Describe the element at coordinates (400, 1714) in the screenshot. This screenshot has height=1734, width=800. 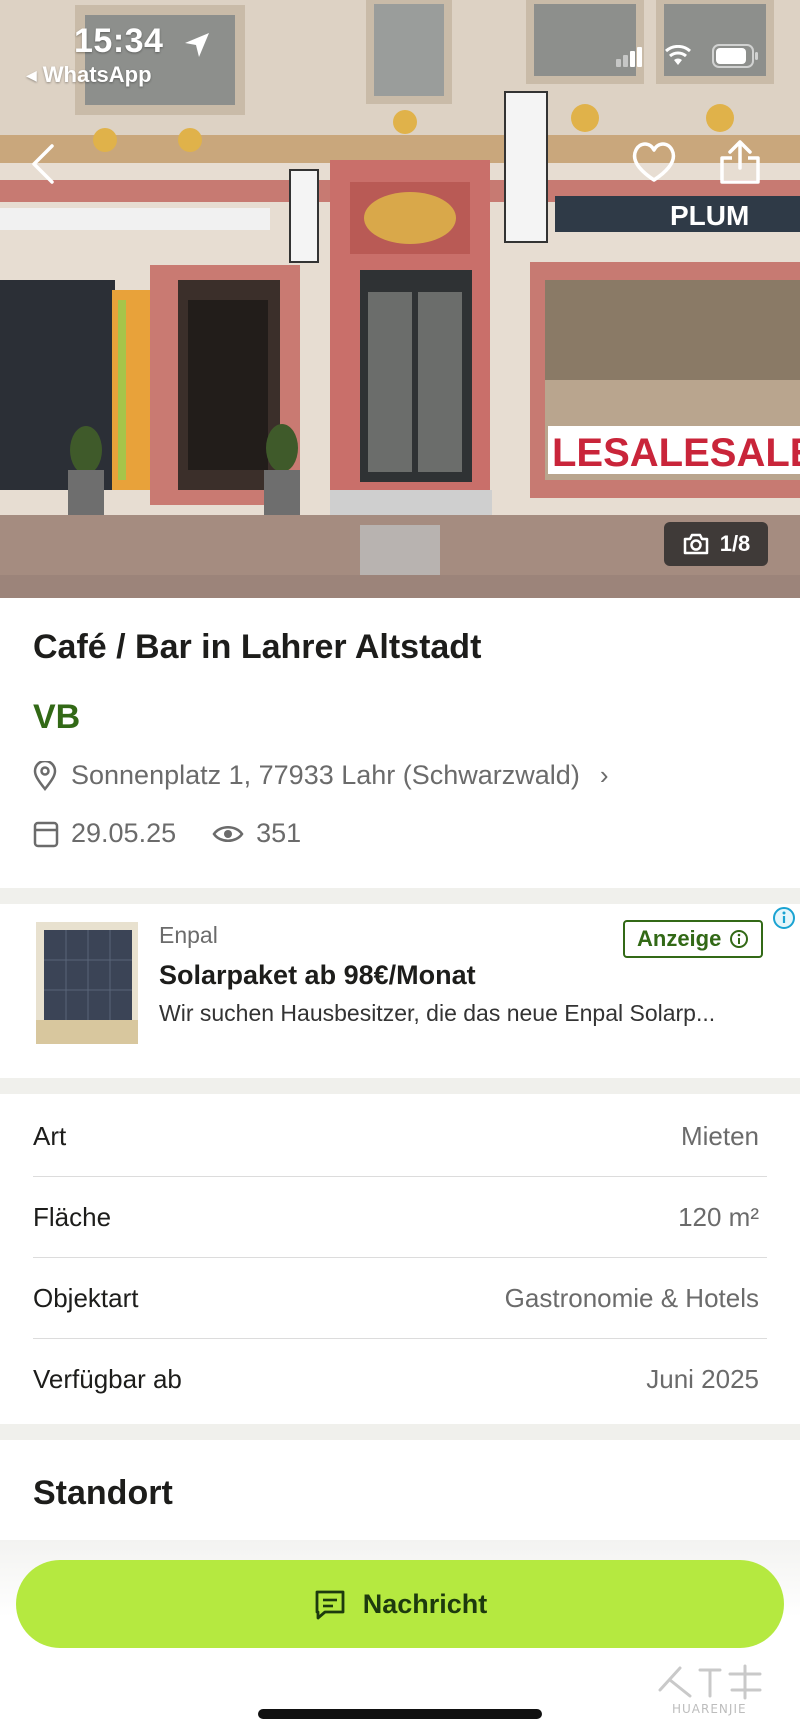
I see `home-indicator` at that location.